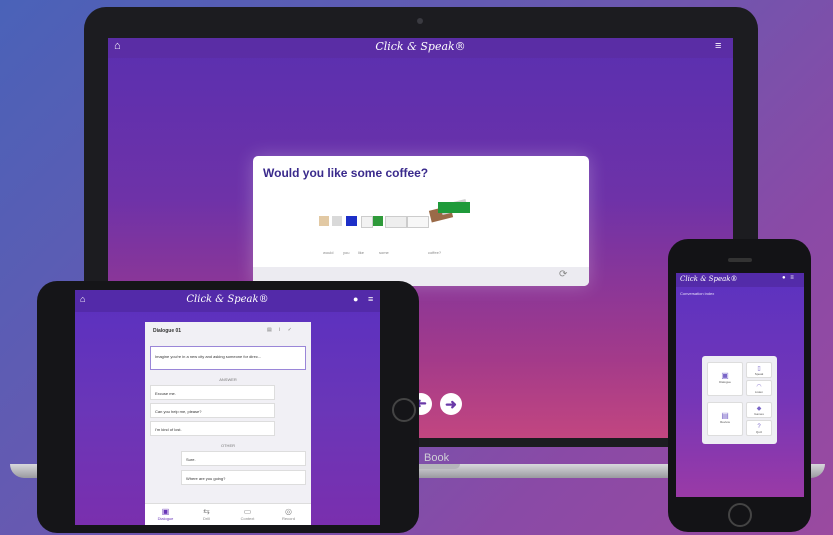 The image size is (833, 535). Describe the element at coordinates (212, 392) in the screenshot. I see `answer-bubble: Excuse me.` at that location.